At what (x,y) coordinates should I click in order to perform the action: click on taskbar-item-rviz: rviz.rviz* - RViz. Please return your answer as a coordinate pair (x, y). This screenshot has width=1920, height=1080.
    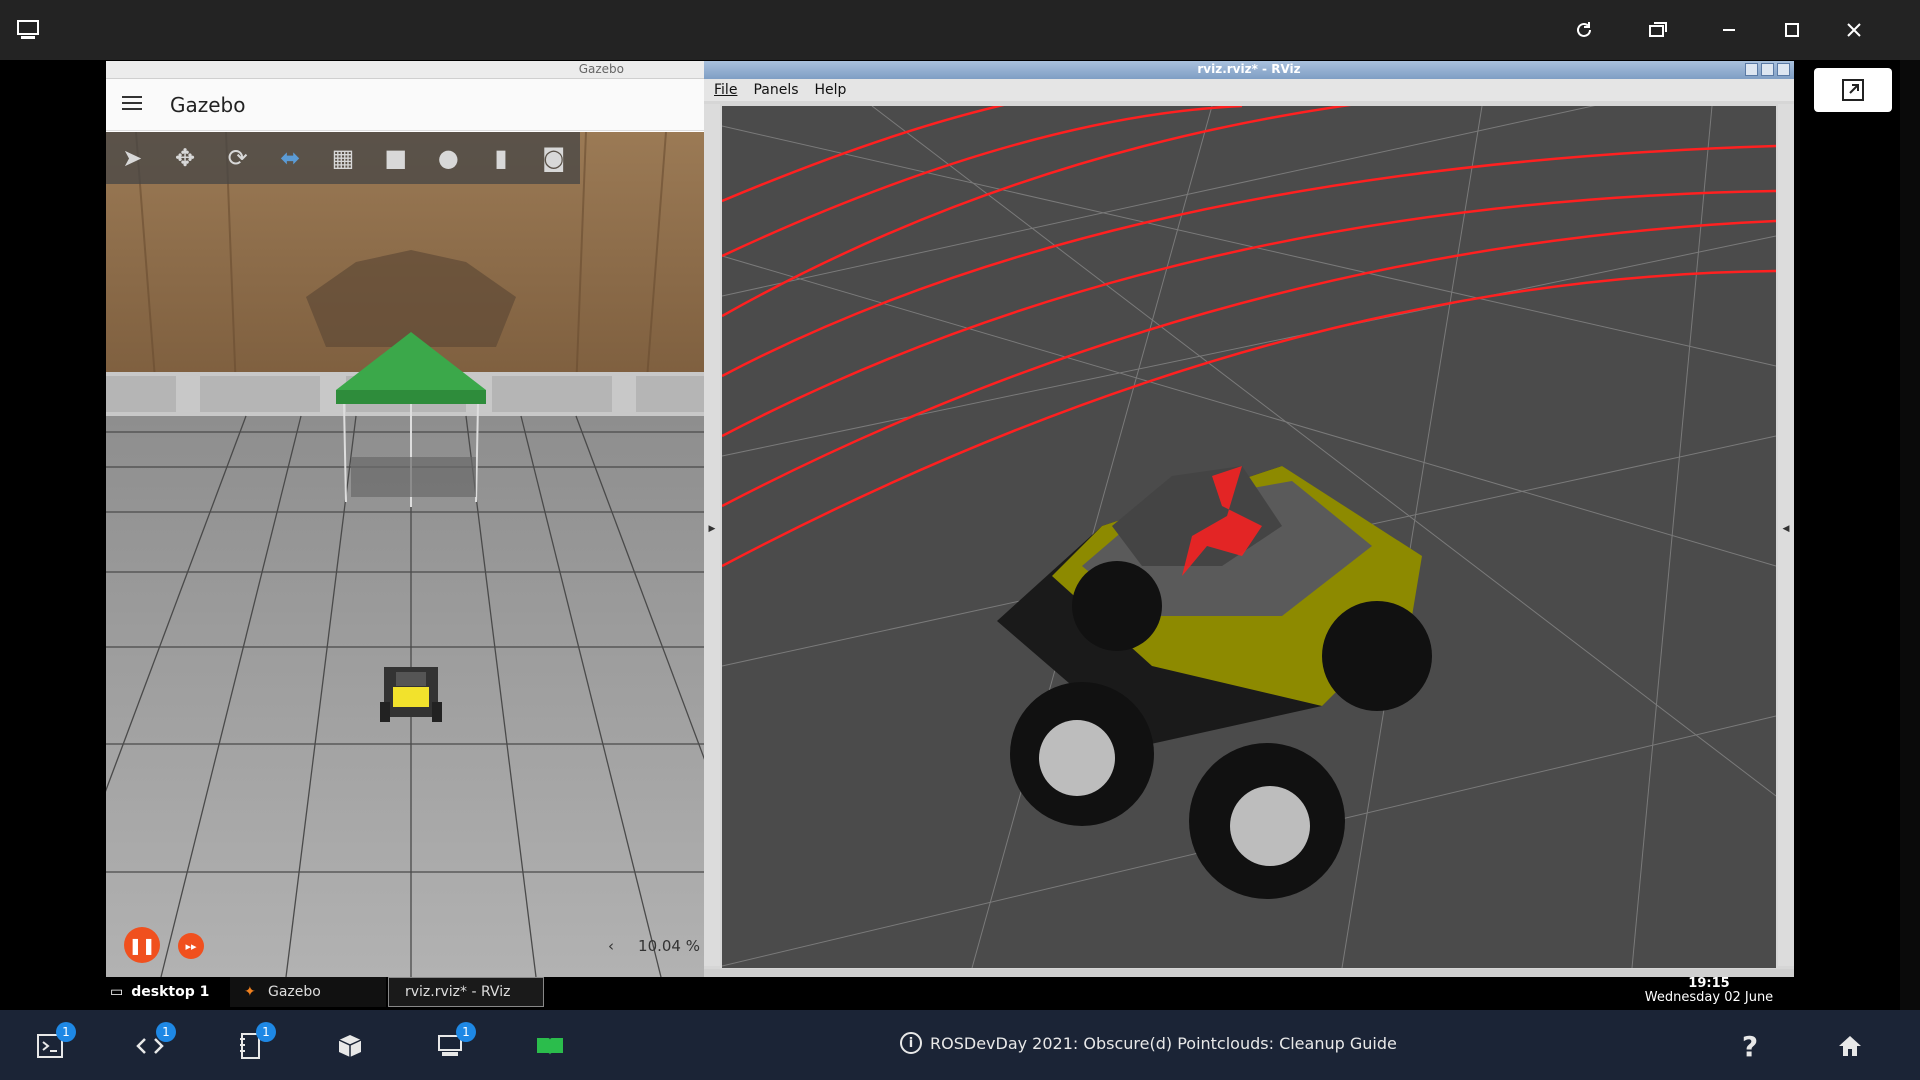
    Looking at the image, I should click on (466, 992).